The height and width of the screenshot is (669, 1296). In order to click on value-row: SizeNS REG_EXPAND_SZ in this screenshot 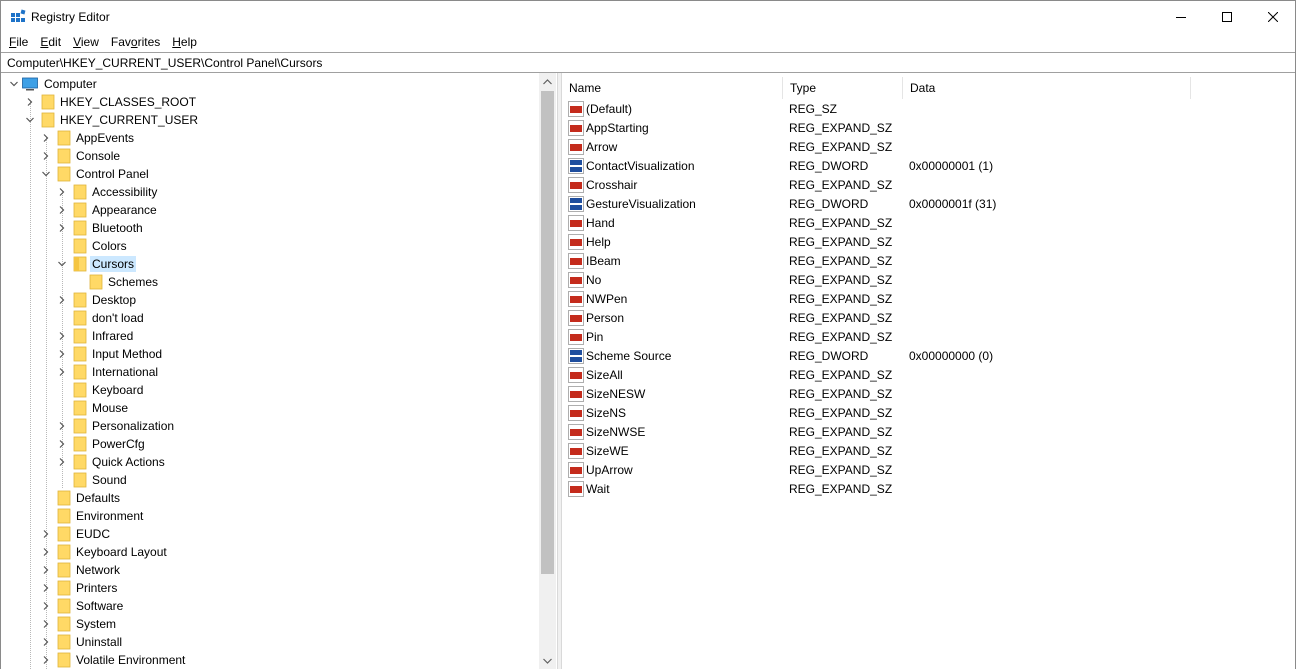, I will do `click(928, 412)`.